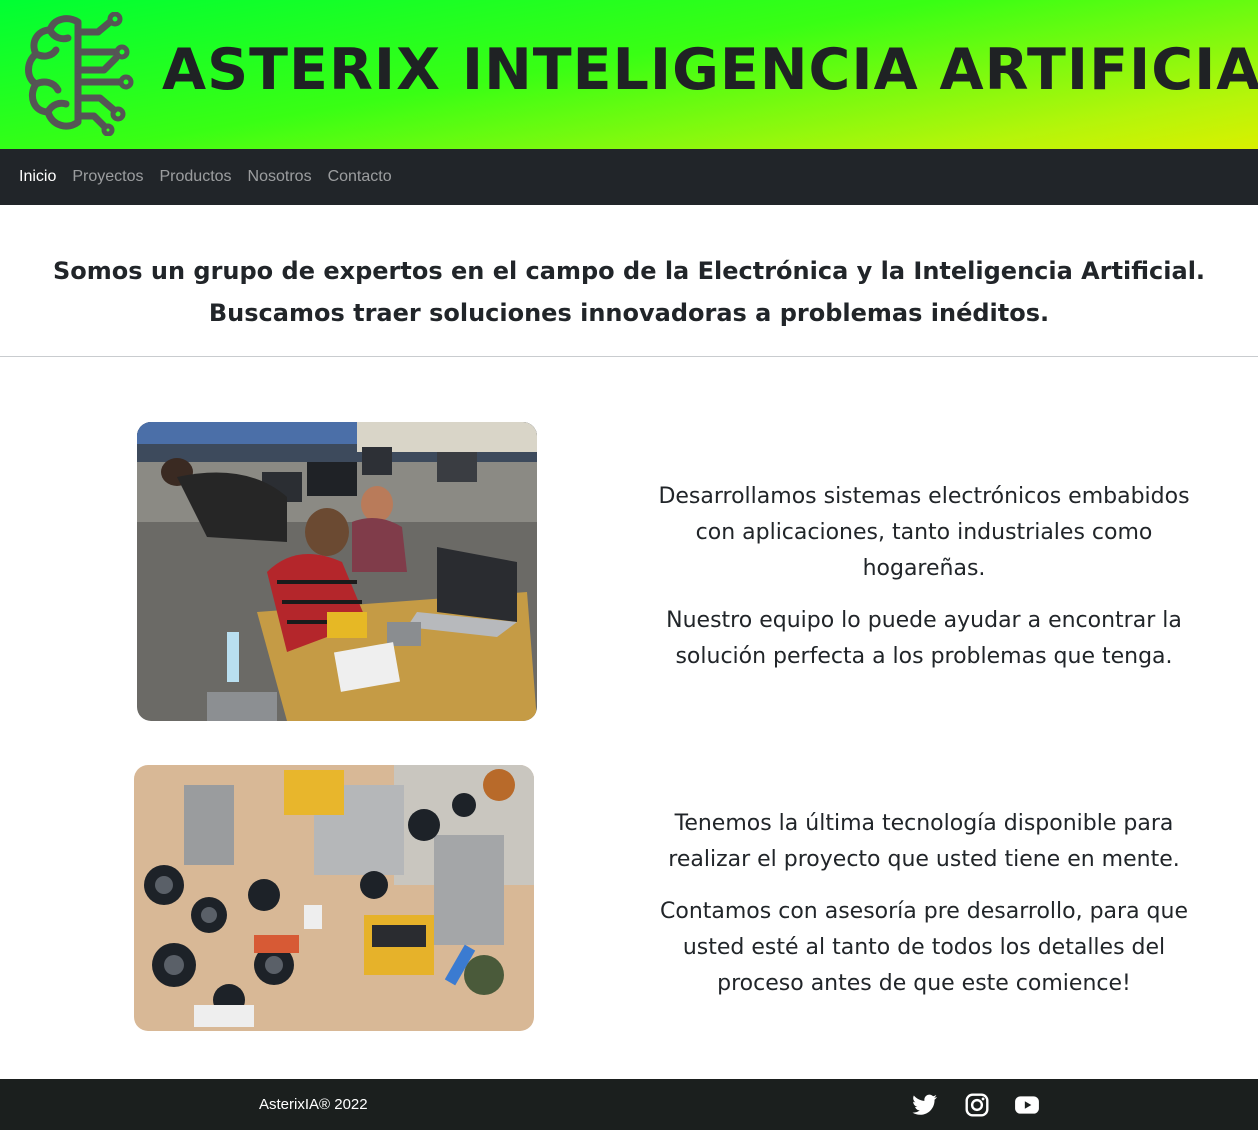 Image resolution: width=1258 pixels, height=1130 pixels. I want to click on twitter-icon, so click(925, 1105).